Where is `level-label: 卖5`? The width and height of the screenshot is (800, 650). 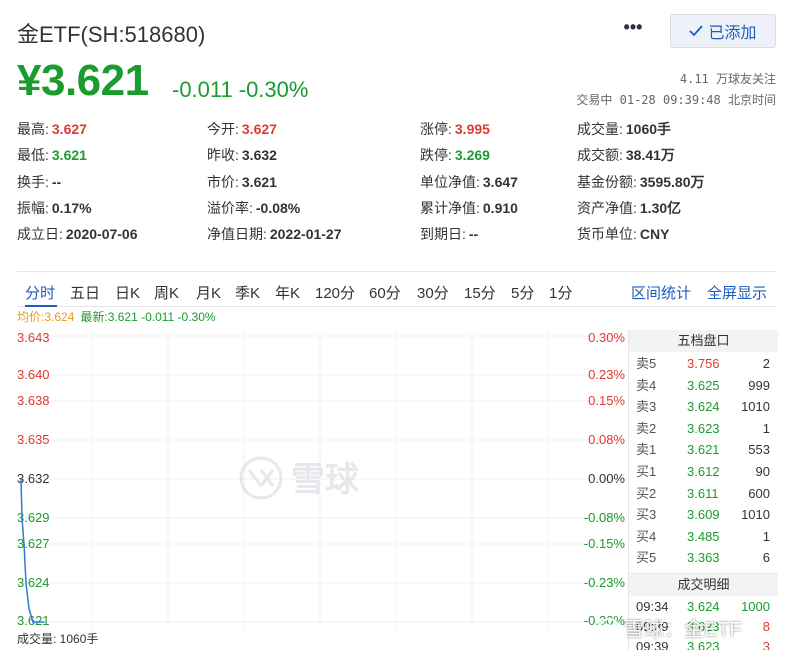
level-label: 卖5 is located at coordinates (646, 363).